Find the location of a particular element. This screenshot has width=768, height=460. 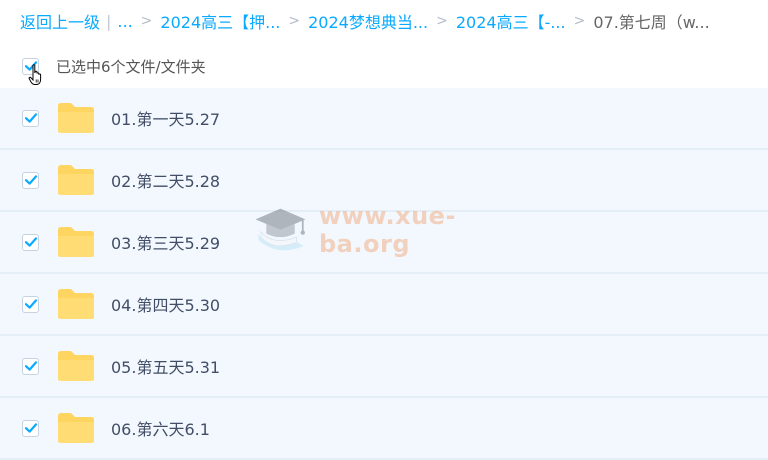

file-name: 05.第五天5.31 is located at coordinates (165, 366).